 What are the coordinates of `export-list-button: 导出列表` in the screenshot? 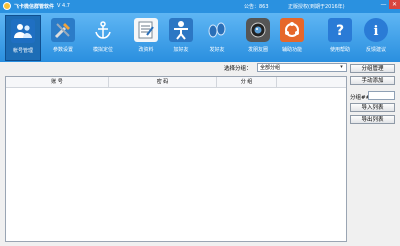 It's located at (372, 119).